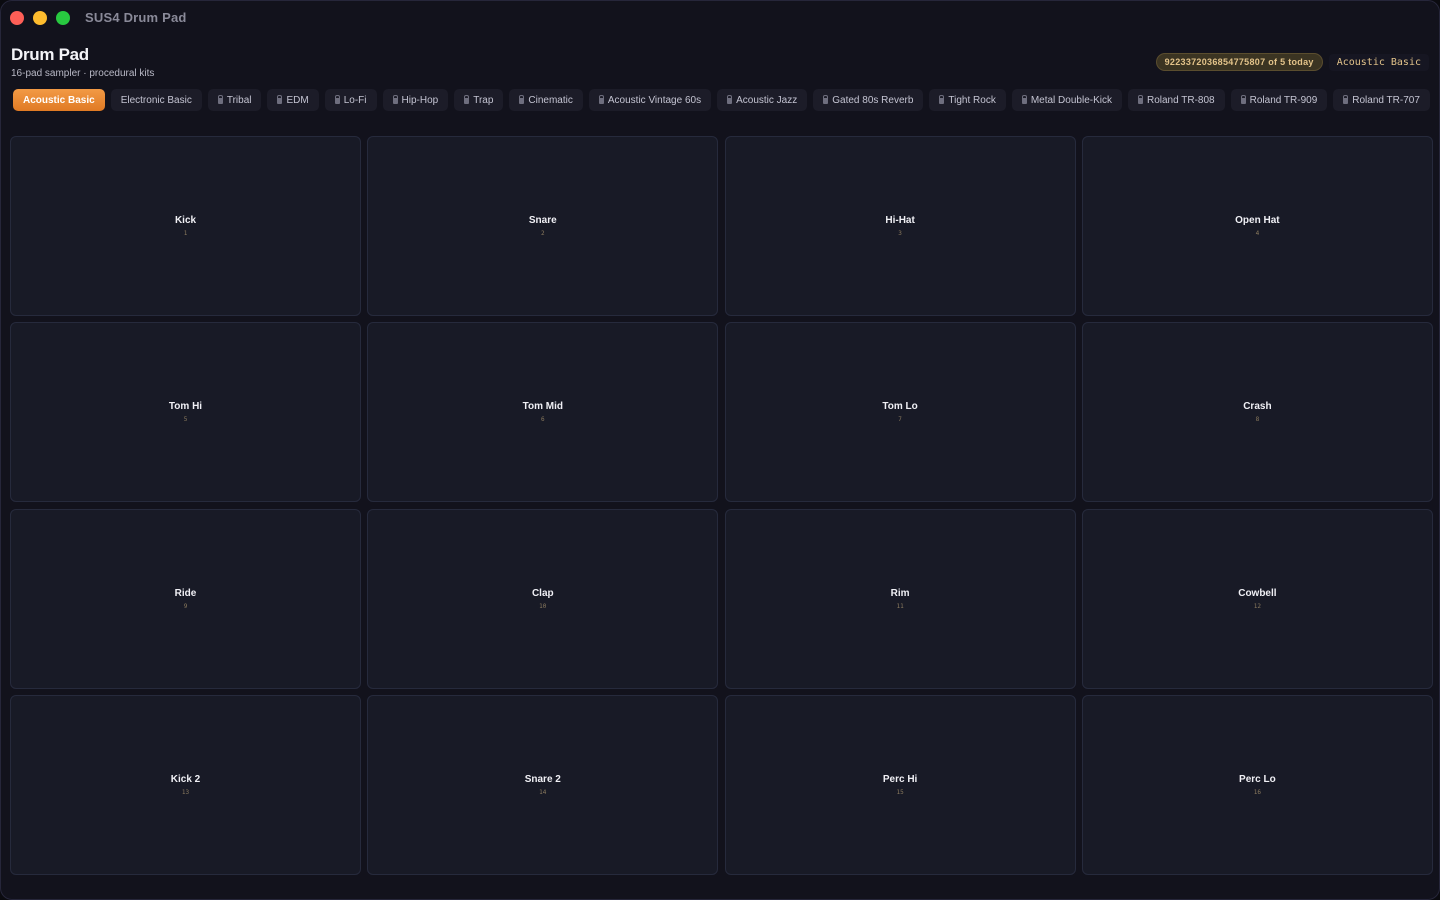  I want to click on drum-pad: Clap 10, so click(543, 598).